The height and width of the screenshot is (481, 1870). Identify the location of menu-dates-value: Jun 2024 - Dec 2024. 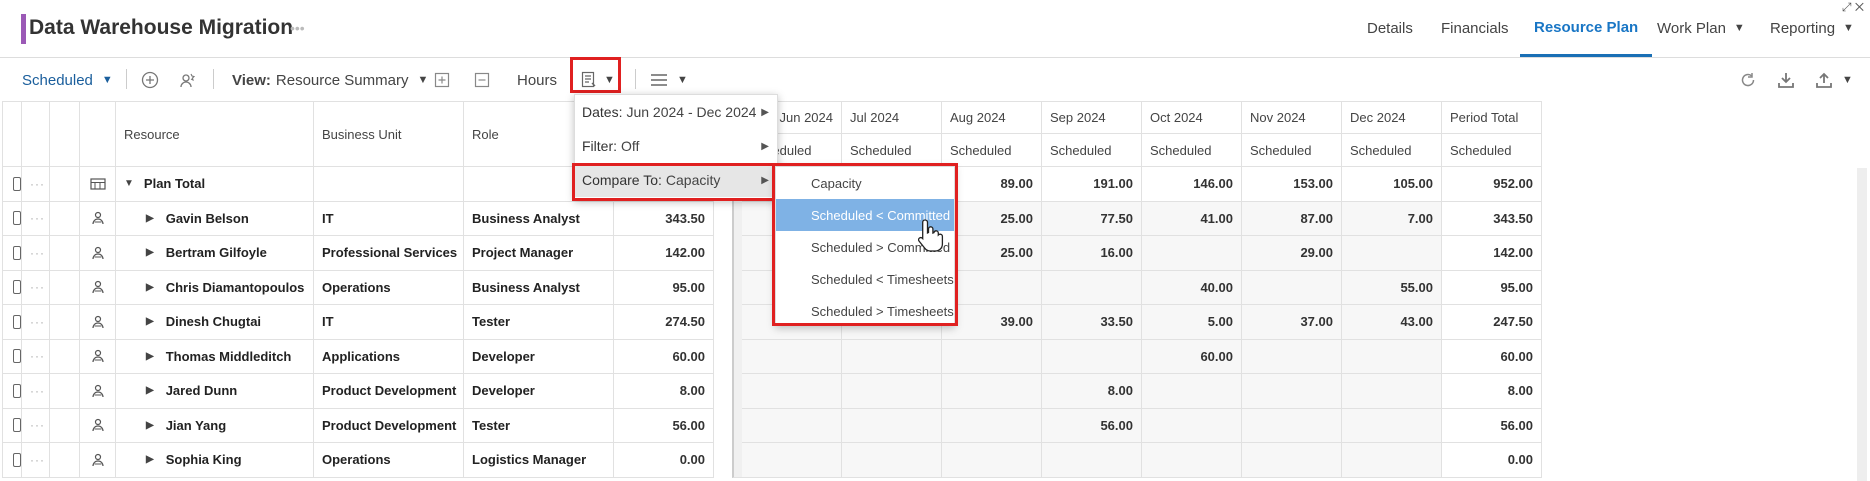
(691, 112).